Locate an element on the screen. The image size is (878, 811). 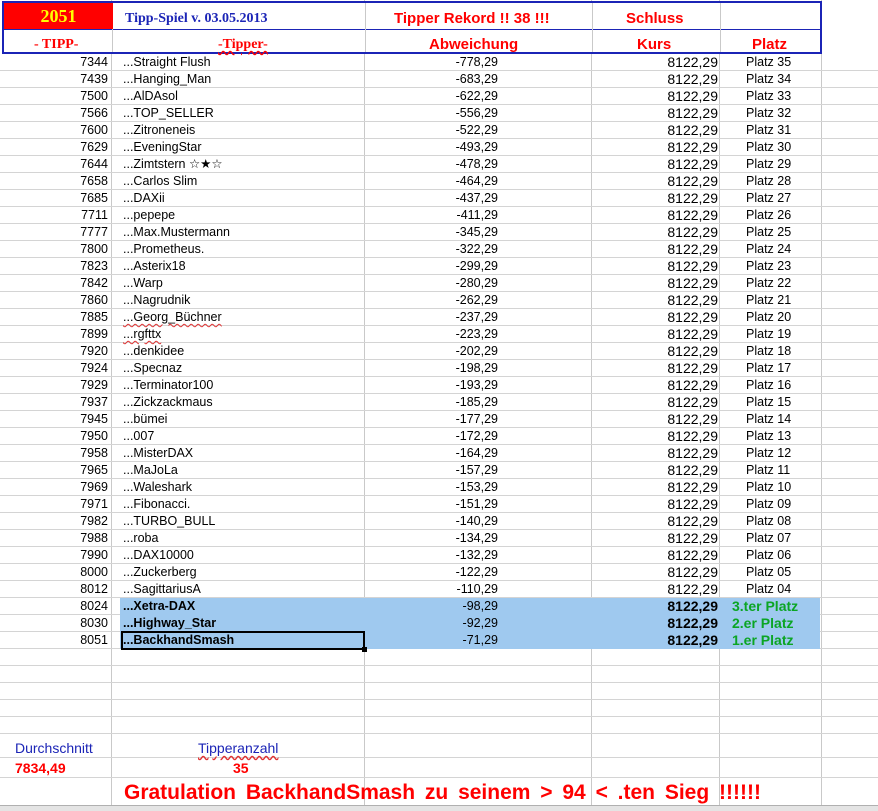
tipper-name-cell: ...AlDAsol is located at coordinates (150, 96).